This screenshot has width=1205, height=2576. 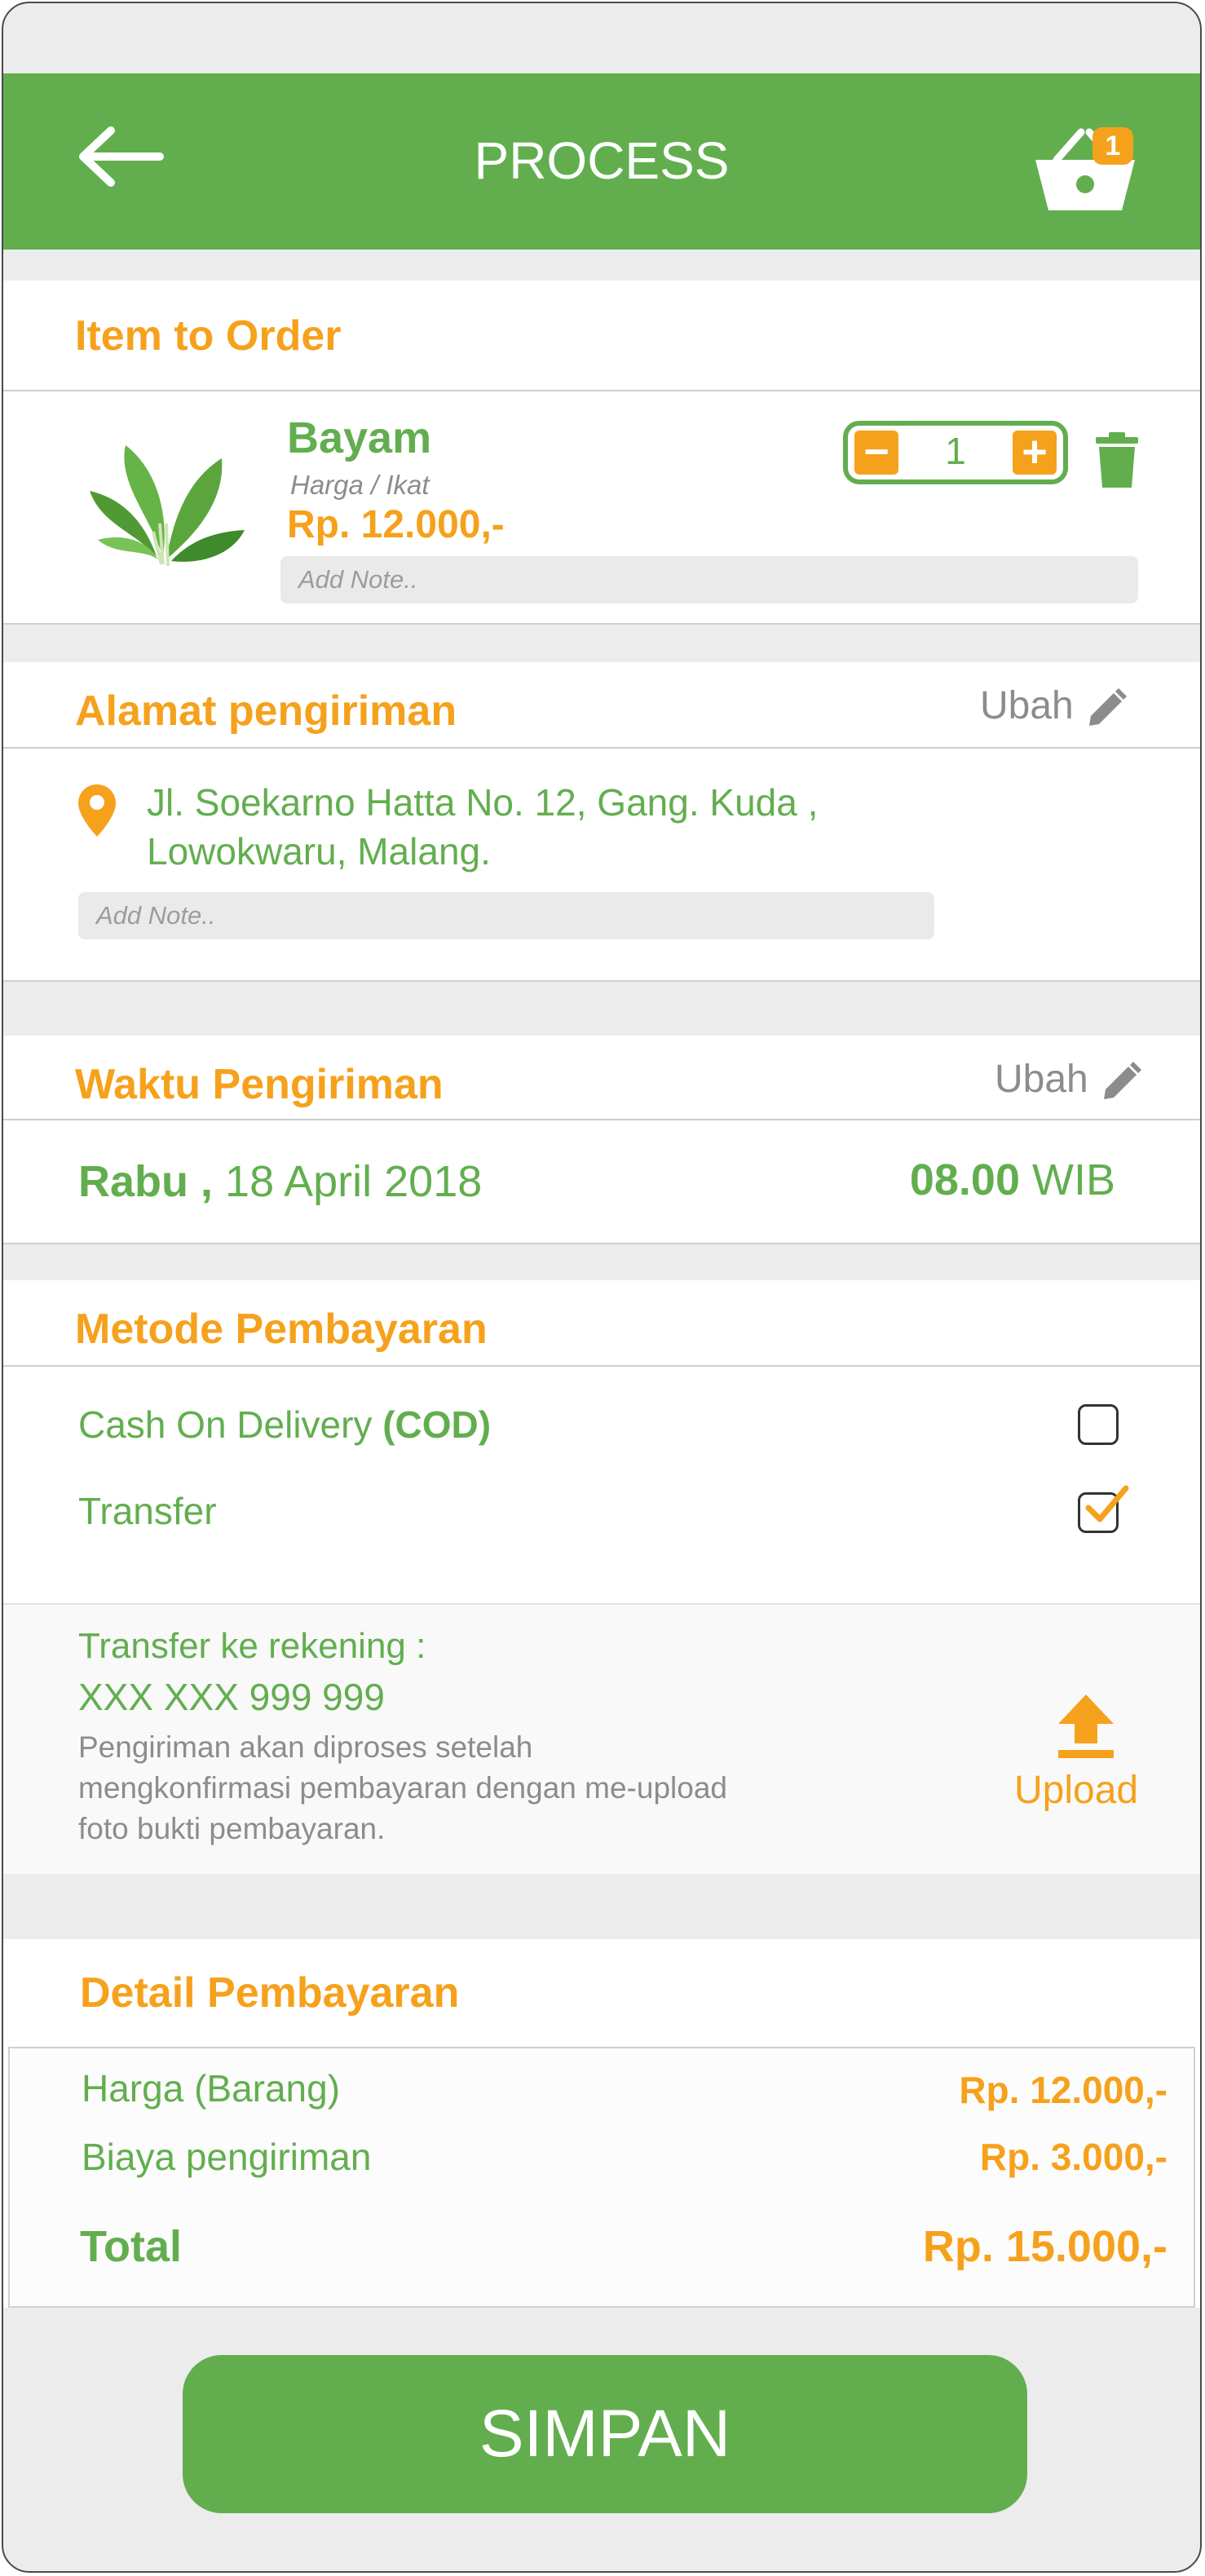 What do you see at coordinates (232, 1829) in the screenshot?
I see `transfer-desc-line-3: foto bukti pembayaran.` at bounding box center [232, 1829].